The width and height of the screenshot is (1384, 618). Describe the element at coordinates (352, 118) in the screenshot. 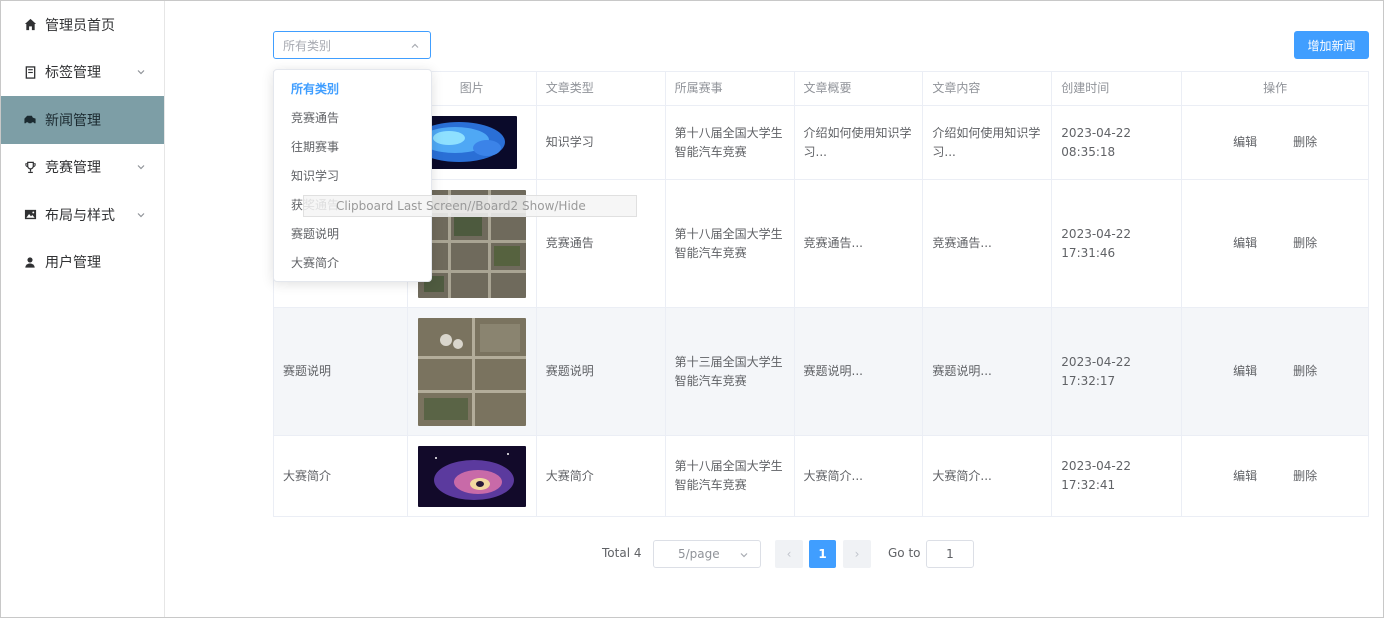

I see `dropdown-option: 竞赛通告` at that location.